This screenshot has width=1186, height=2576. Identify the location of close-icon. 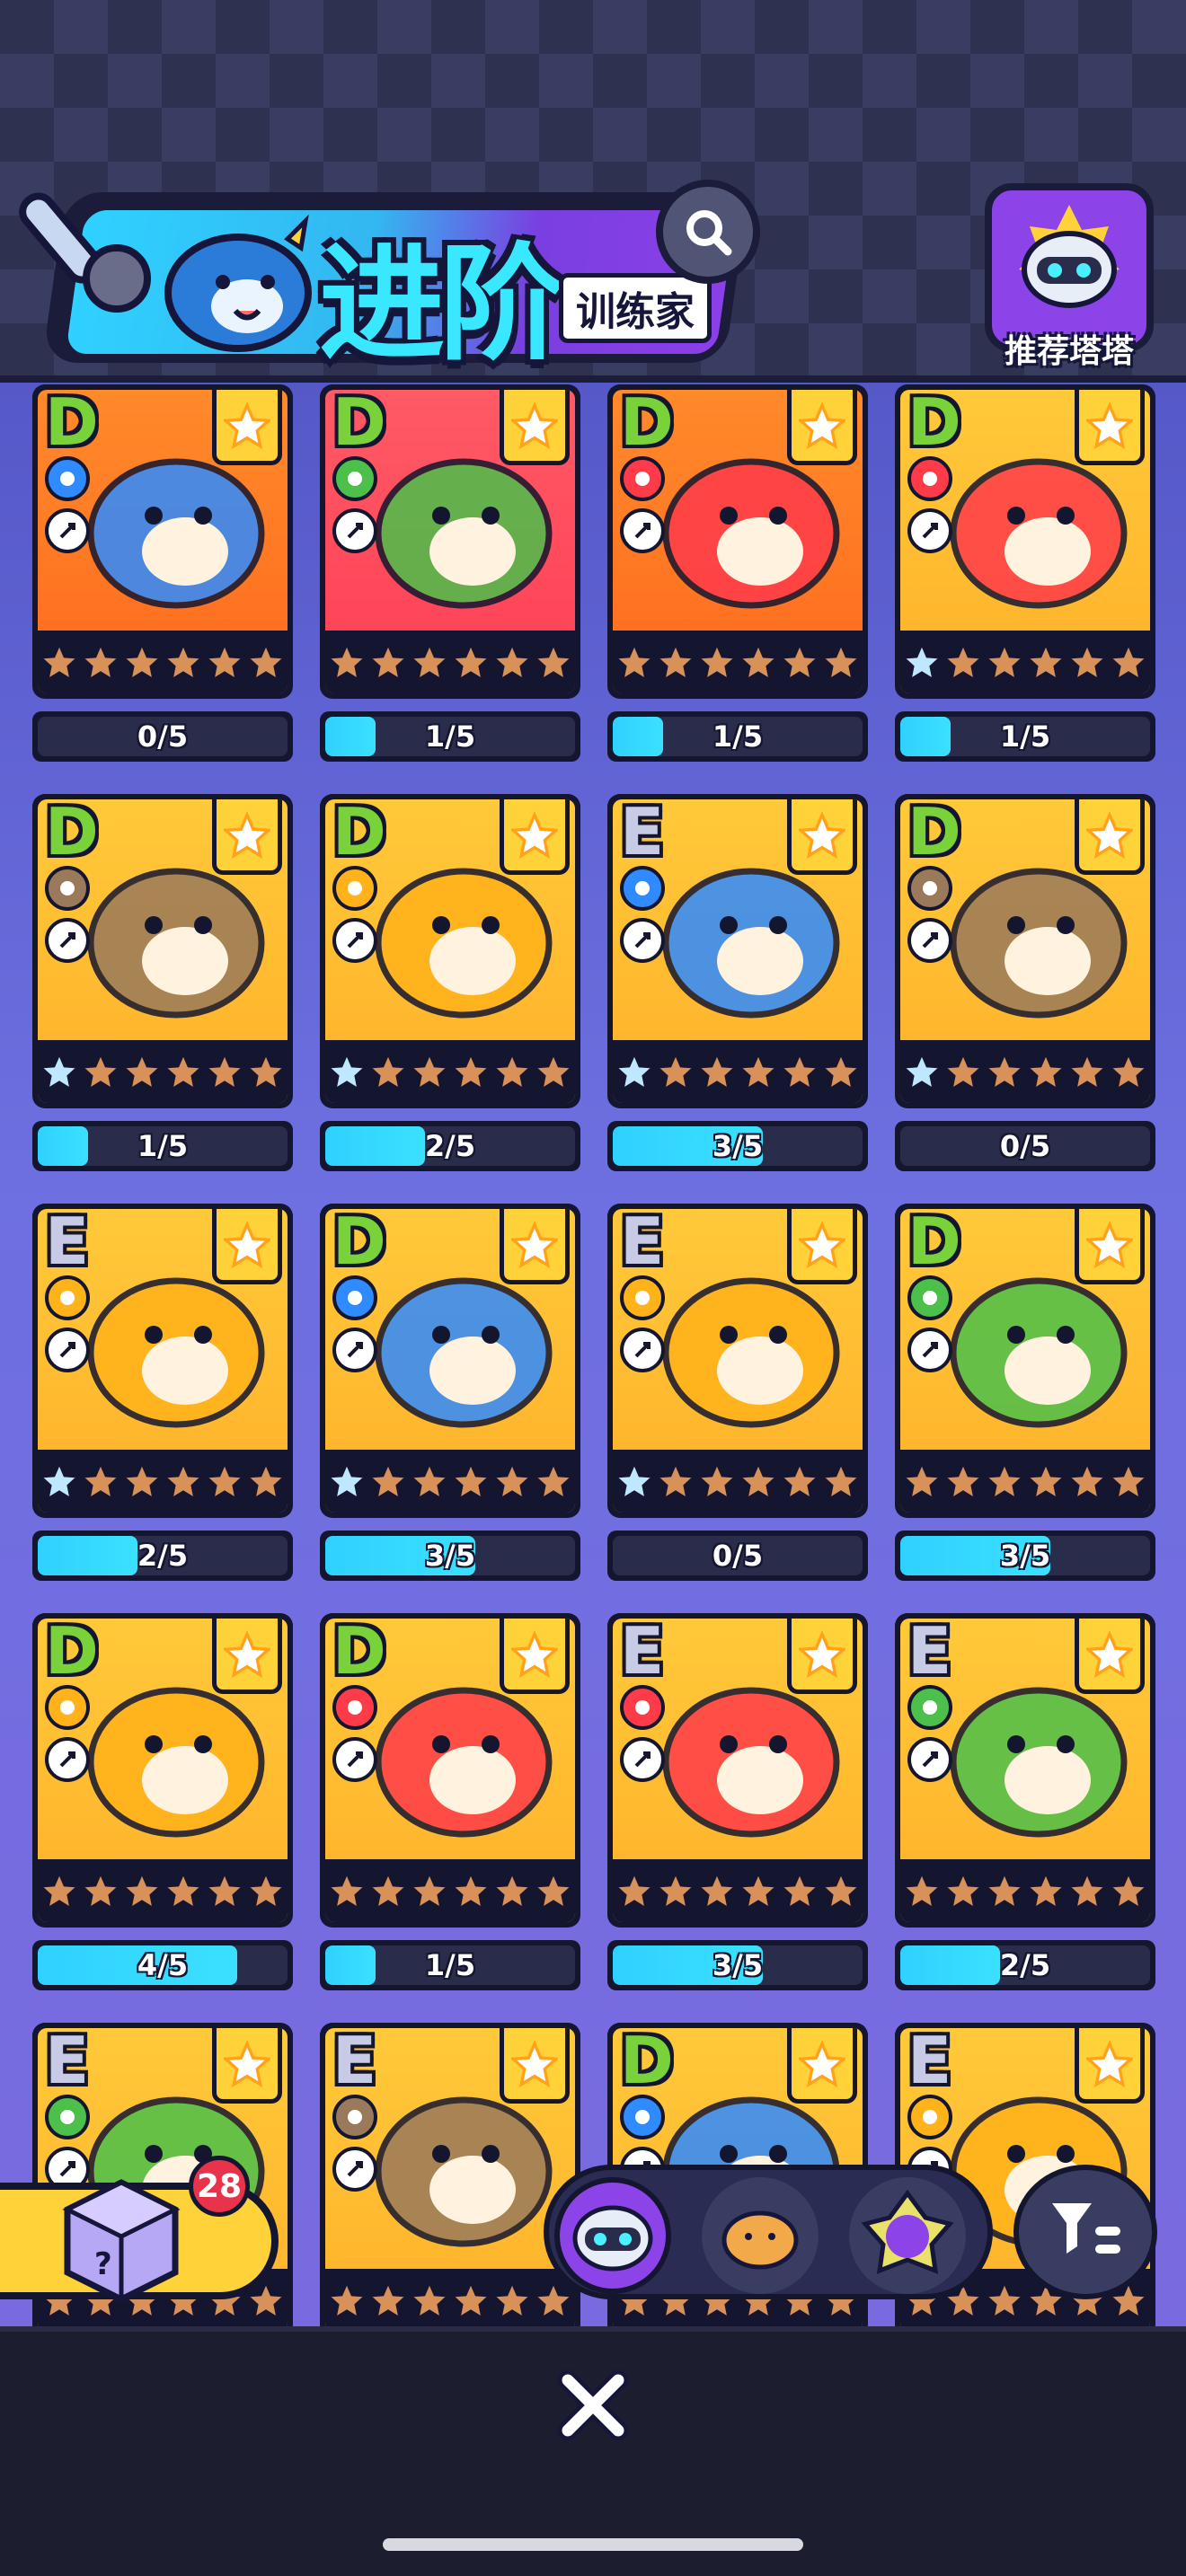
(593, 2405).